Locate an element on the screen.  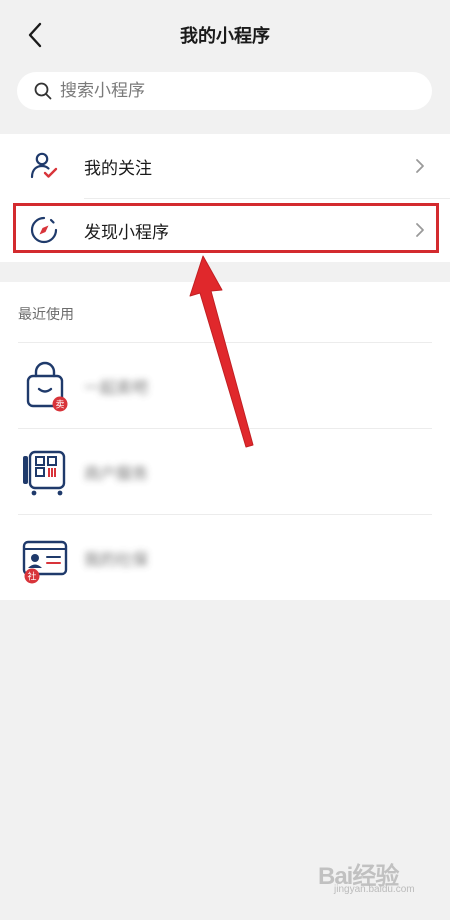
recent-item: 社 我的社保 is located at coordinates (225, 558).